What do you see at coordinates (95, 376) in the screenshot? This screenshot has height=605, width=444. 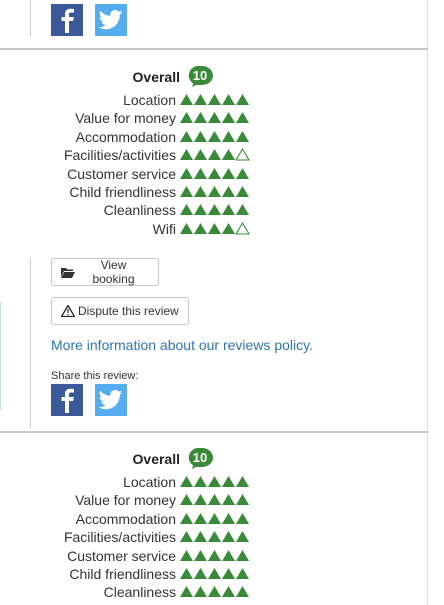 I see `share-label: Share this review:` at bounding box center [95, 376].